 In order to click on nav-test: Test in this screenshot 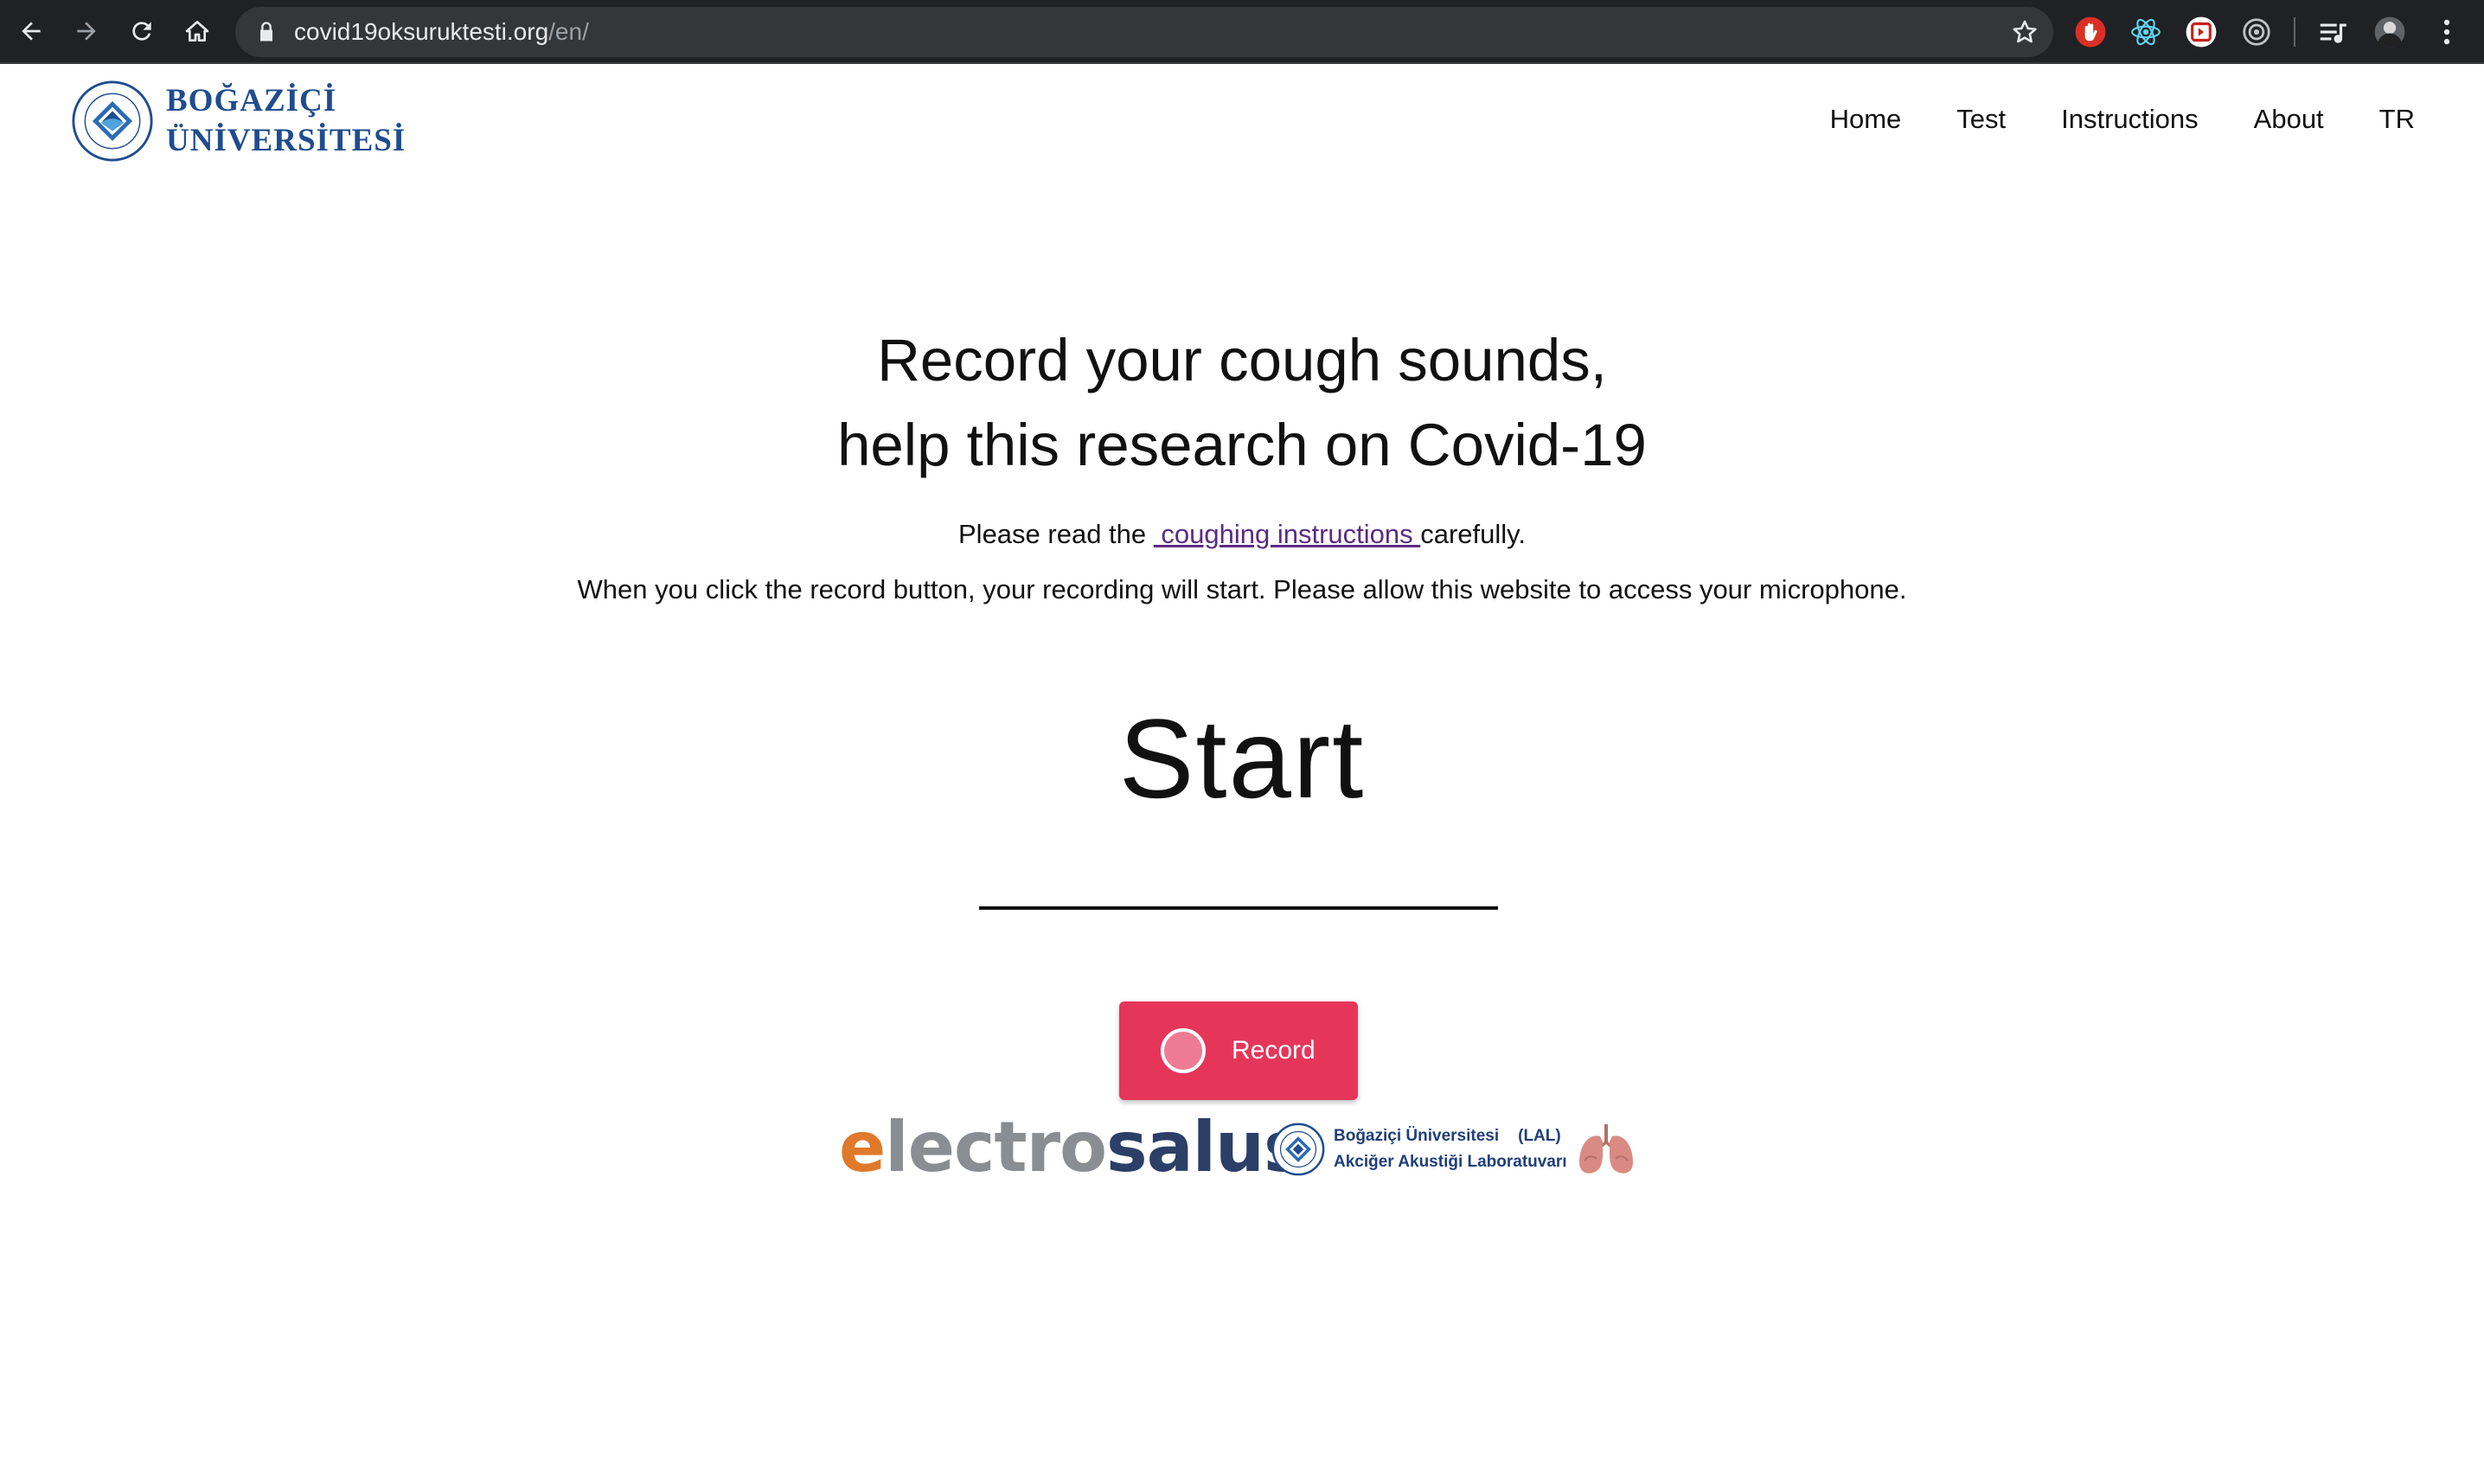, I will do `click(1981, 120)`.